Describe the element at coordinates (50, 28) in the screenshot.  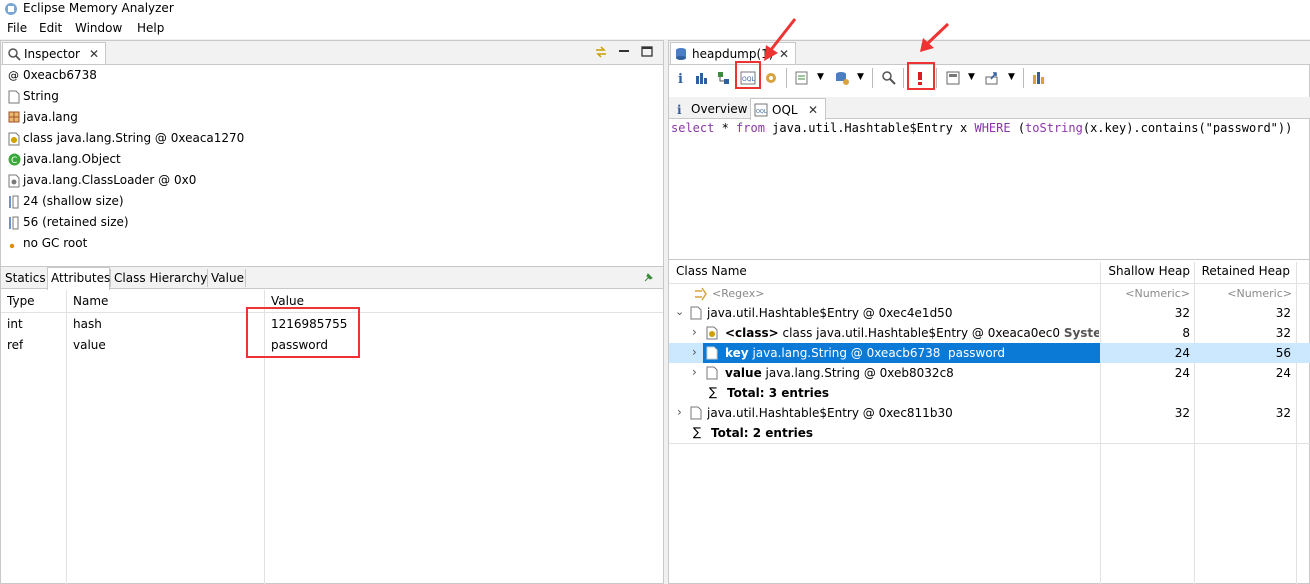
I see `menu-edit: Edit` at that location.